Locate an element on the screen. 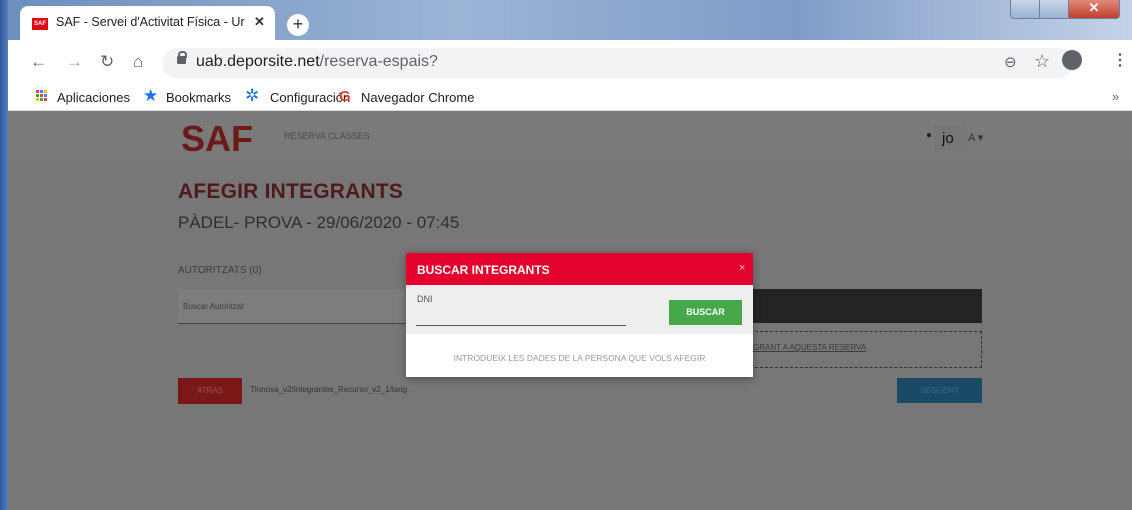  atras-button: ATRAS is located at coordinates (210, 391).